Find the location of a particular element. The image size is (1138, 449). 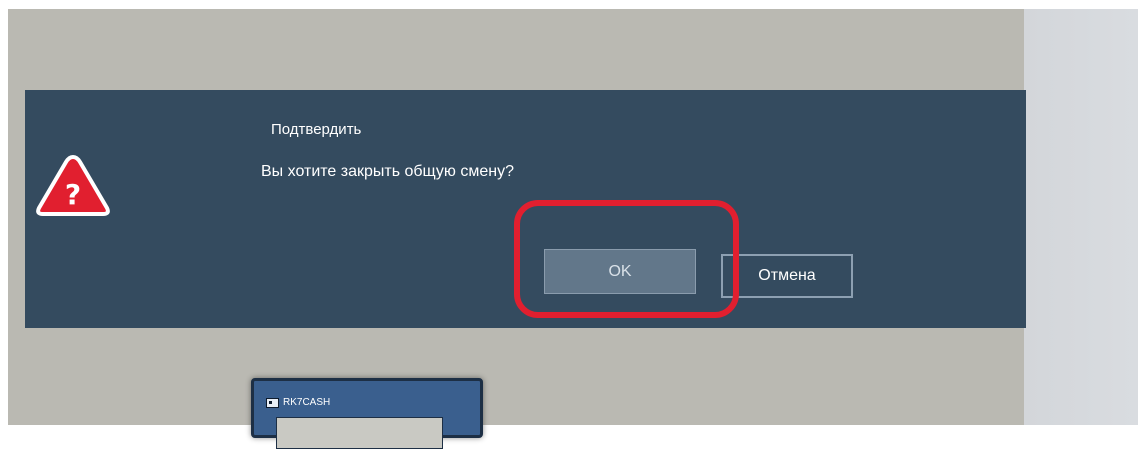

screen-top-strip is located at coordinates (569, 4).